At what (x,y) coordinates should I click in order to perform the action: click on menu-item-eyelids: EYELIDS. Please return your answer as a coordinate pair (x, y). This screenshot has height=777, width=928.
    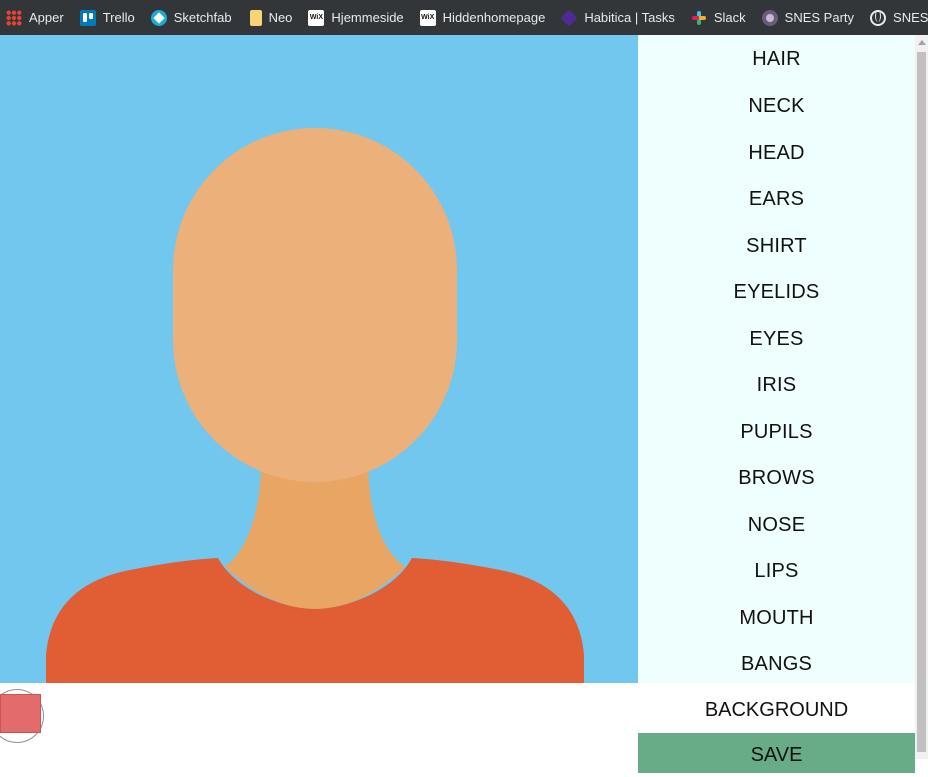
    Looking at the image, I should click on (776, 292).